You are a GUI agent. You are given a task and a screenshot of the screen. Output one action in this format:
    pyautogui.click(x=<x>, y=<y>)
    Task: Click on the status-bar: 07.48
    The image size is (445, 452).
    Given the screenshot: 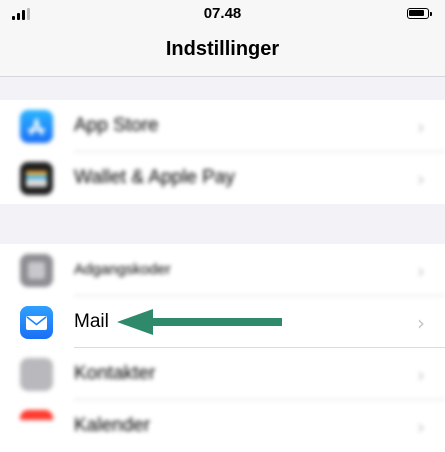 What is the action you would take?
    pyautogui.click(x=222, y=15)
    